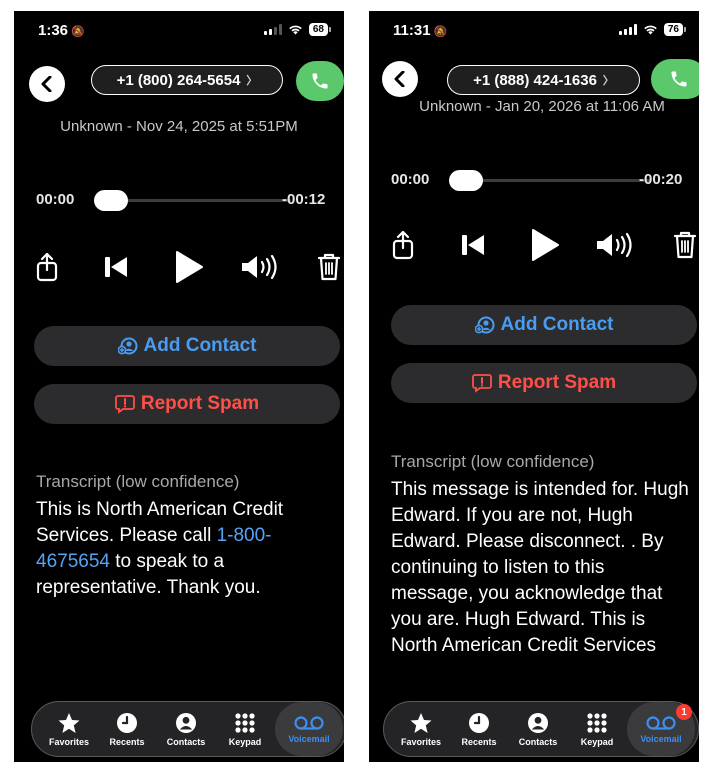  I want to click on remaining-time: -00:12, so click(304, 199).